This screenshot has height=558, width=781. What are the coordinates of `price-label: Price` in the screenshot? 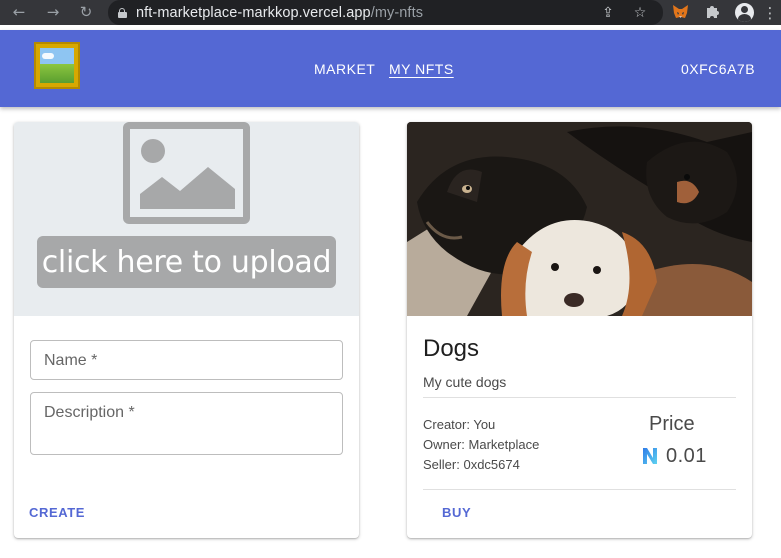 It's located at (672, 424).